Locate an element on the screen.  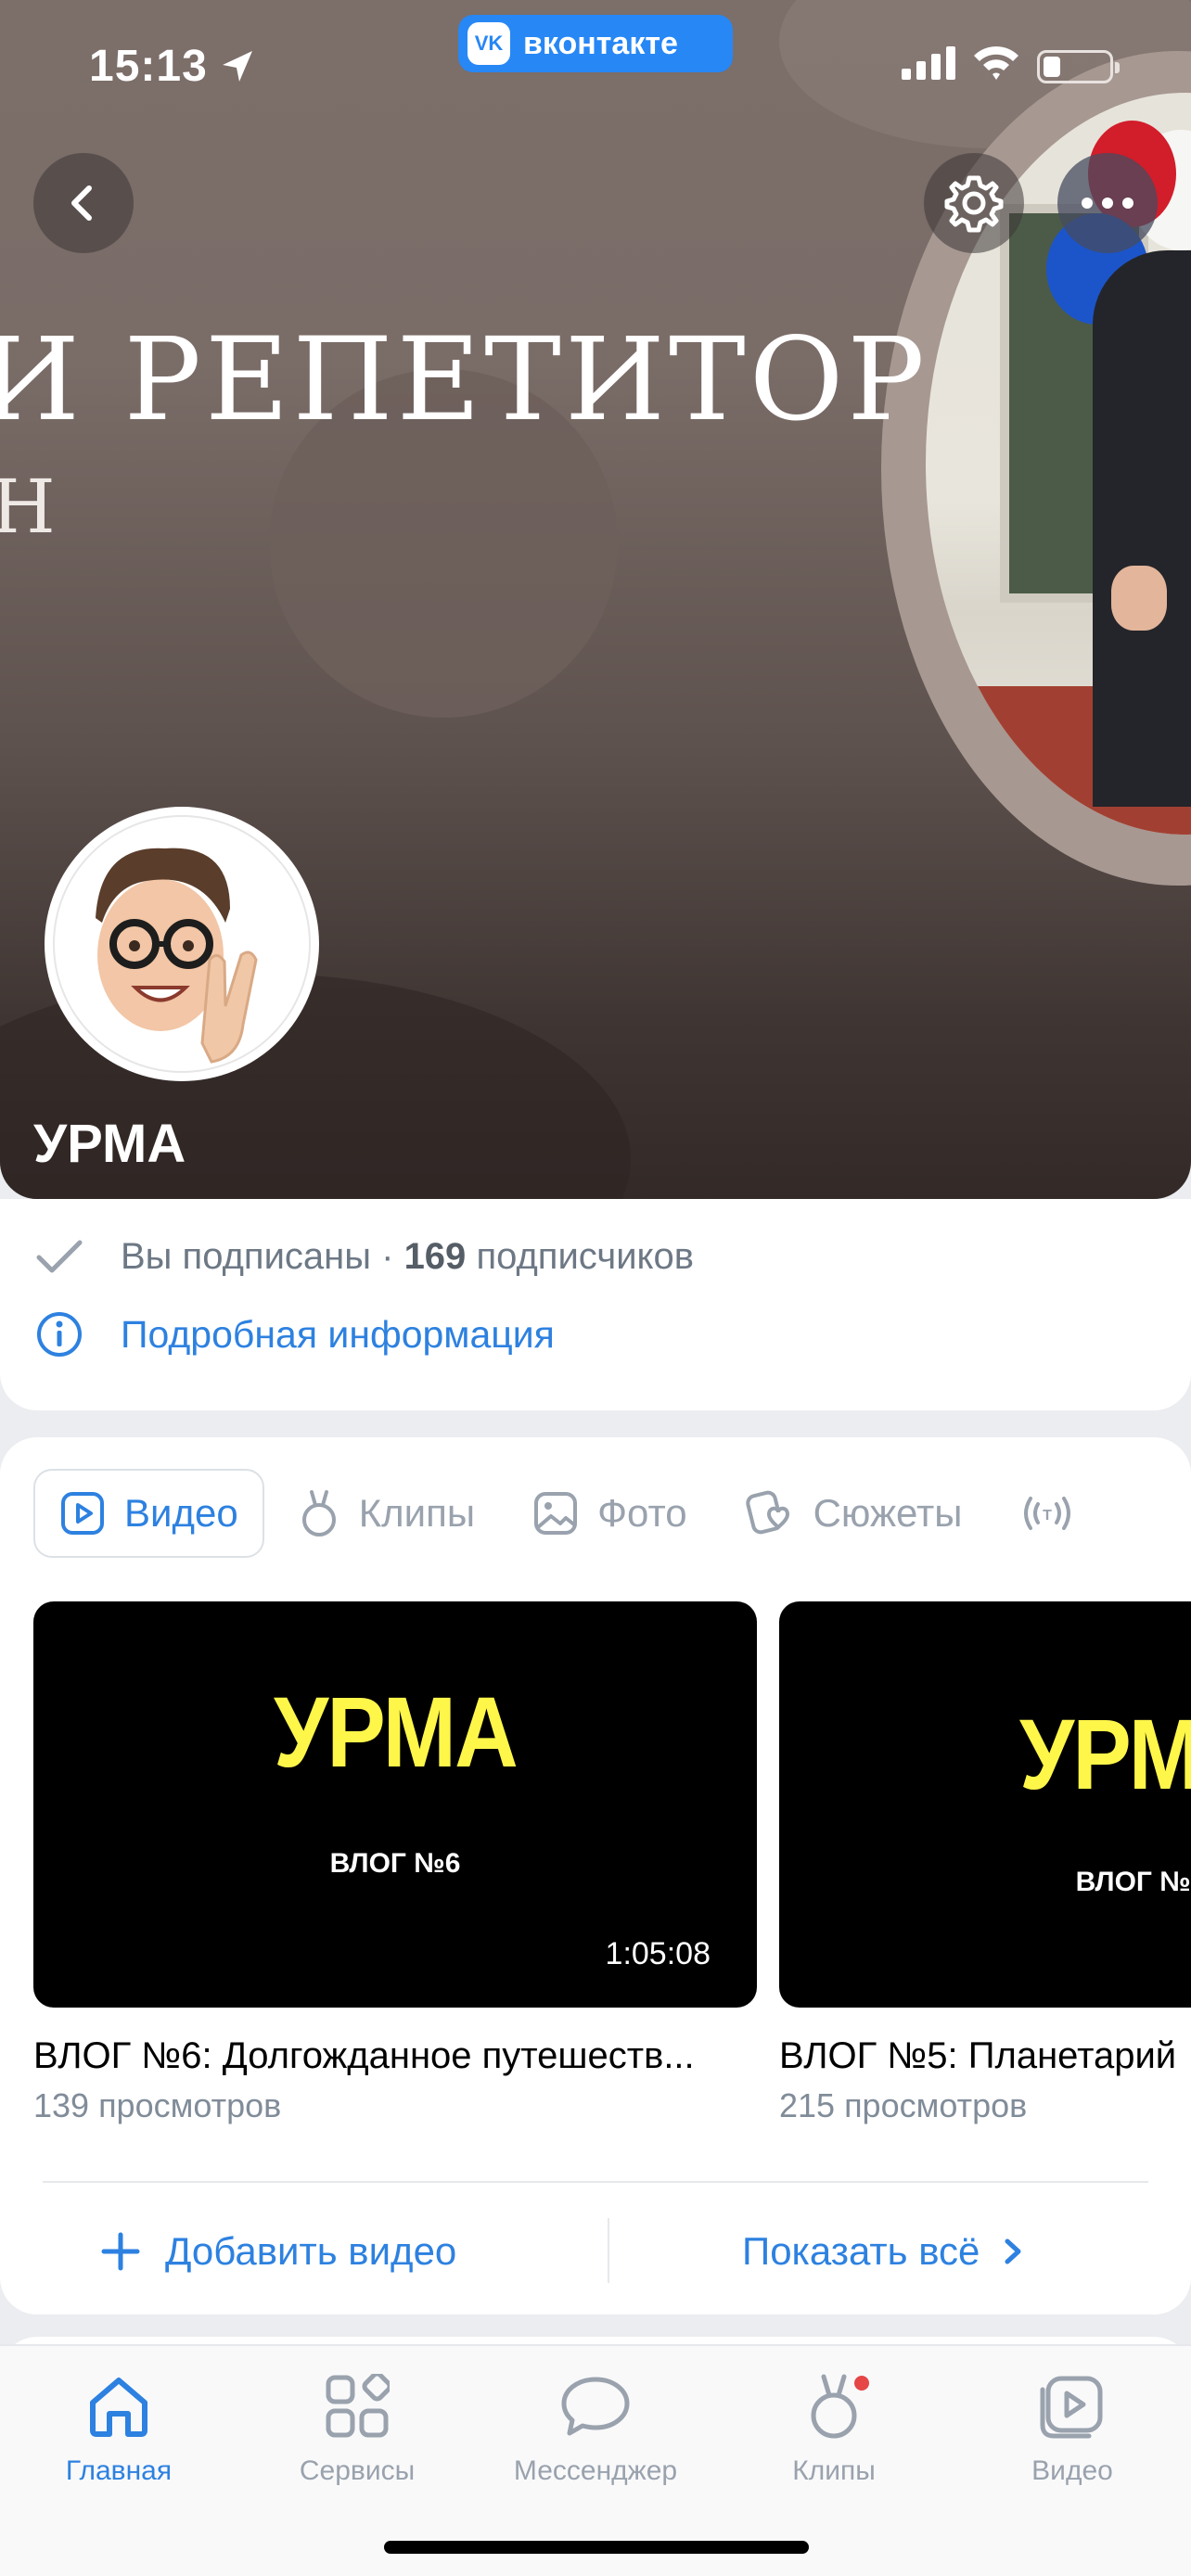
location-arrow-icon is located at coordinates (237, 66).